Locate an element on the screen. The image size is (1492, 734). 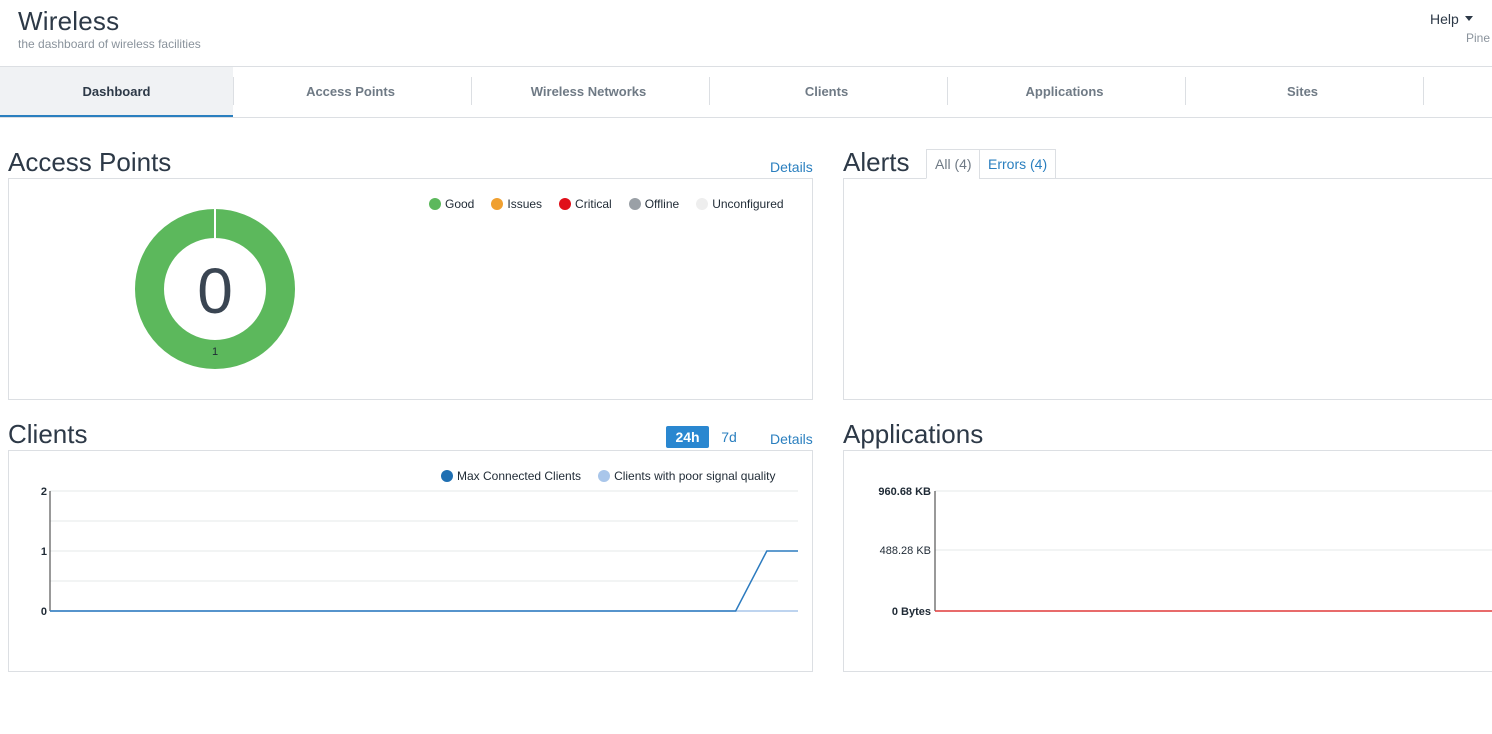
legend-label: Issues is located at coordinates (525, 204).